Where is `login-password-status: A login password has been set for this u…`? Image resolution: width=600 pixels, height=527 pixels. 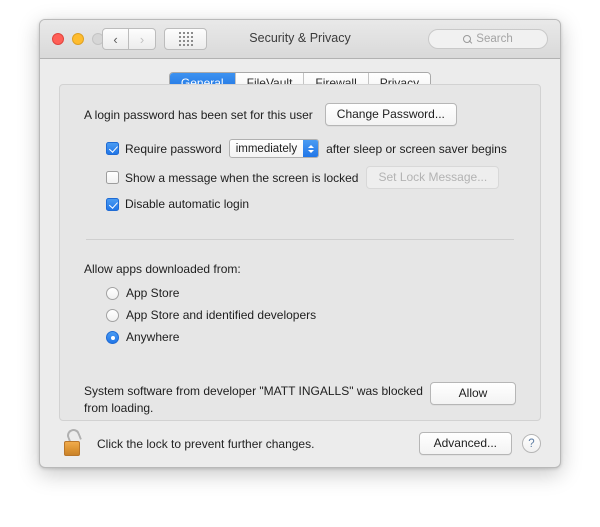 login-password-status: A login password has been set for this u… is located at coordinates (198, 114).